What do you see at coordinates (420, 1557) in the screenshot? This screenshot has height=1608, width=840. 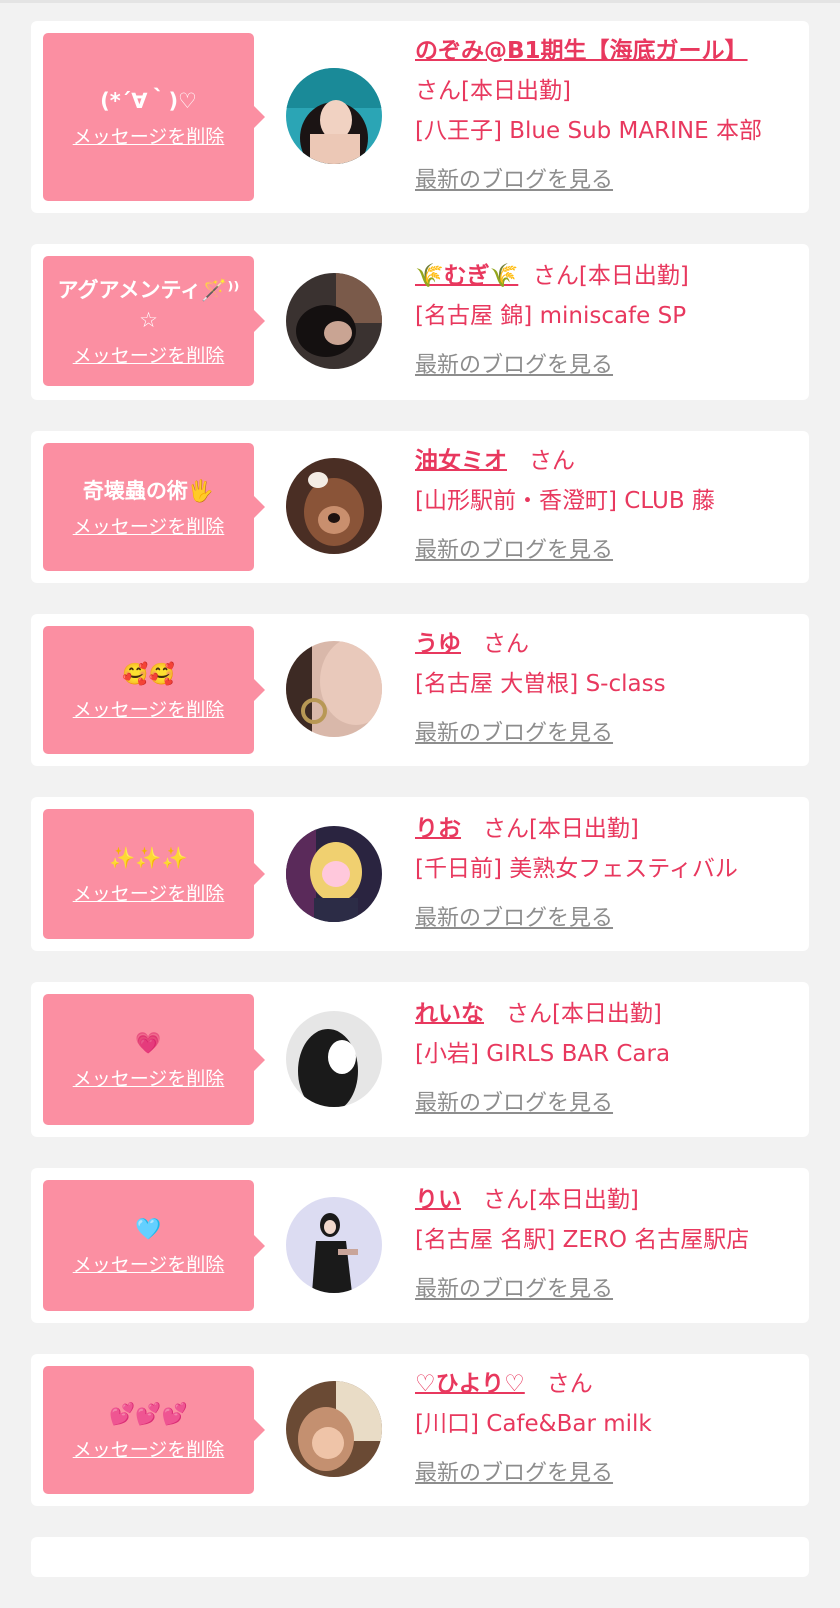 I see `list-item` at bounding box center [420, 1557].